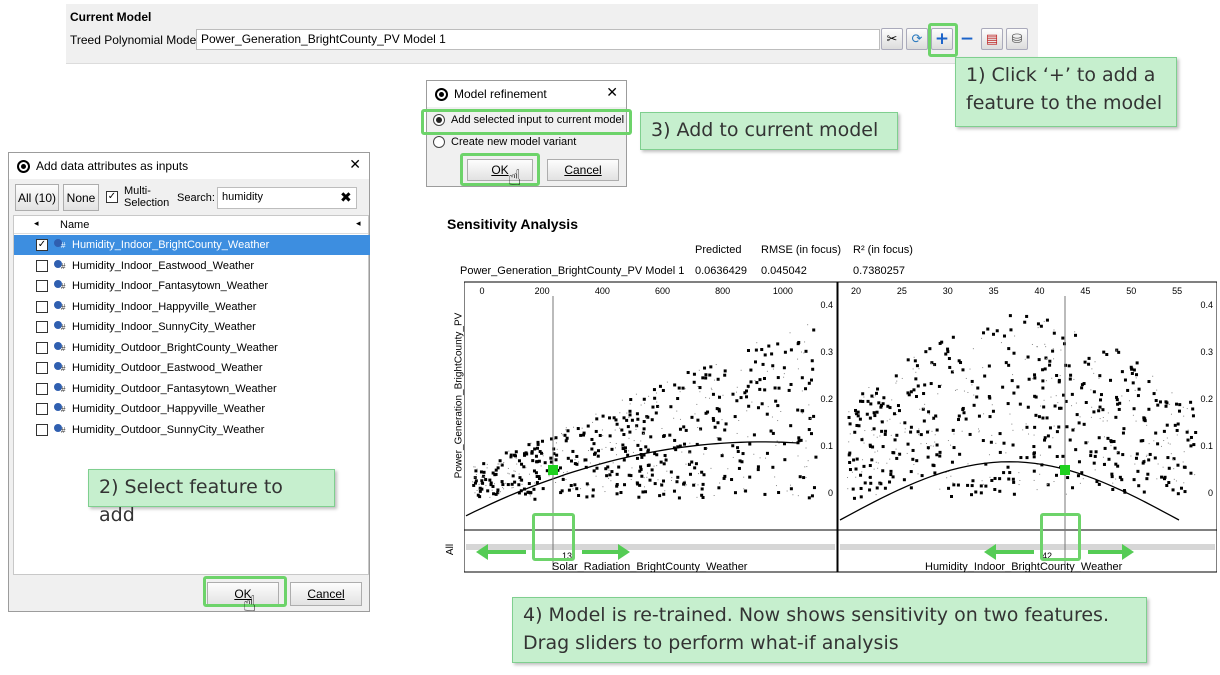  I want to click on list-item: Humidity_Indoor_Eastwood_Weather, so click(192, 266).